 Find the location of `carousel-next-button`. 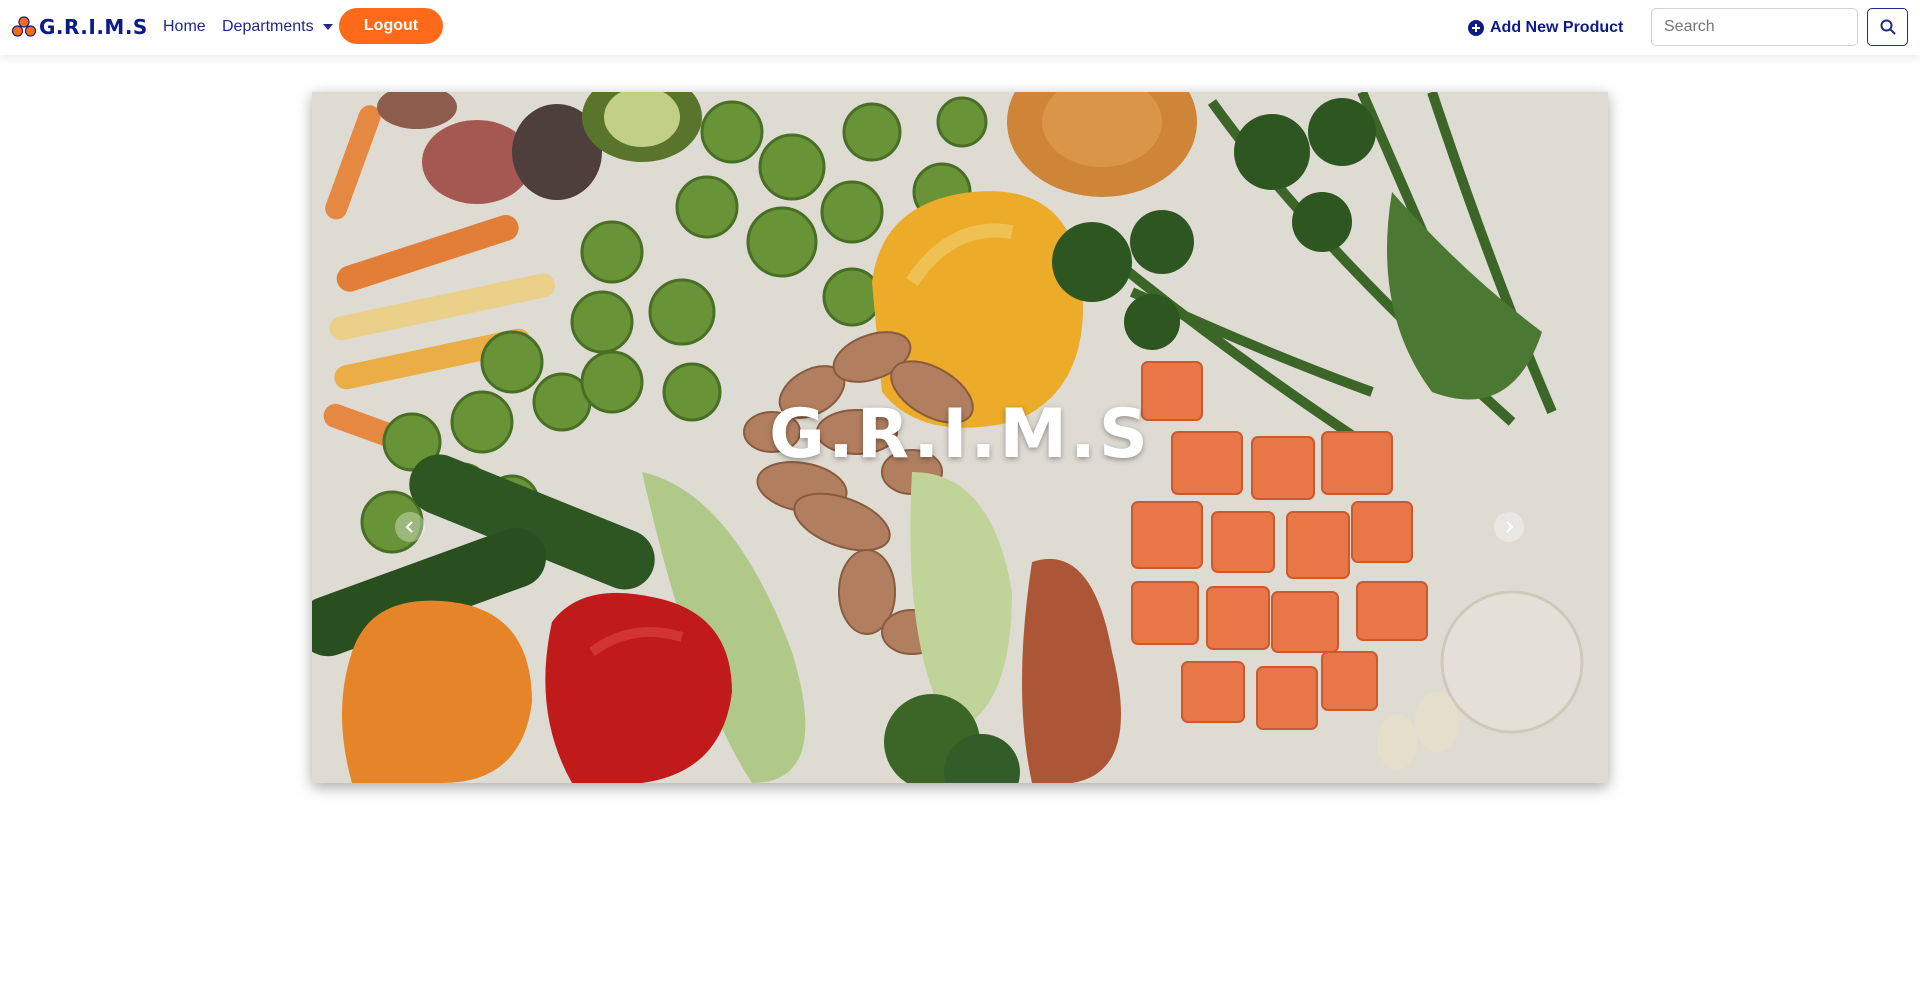

carousel-next-button is located at coordinates (1509, 527).